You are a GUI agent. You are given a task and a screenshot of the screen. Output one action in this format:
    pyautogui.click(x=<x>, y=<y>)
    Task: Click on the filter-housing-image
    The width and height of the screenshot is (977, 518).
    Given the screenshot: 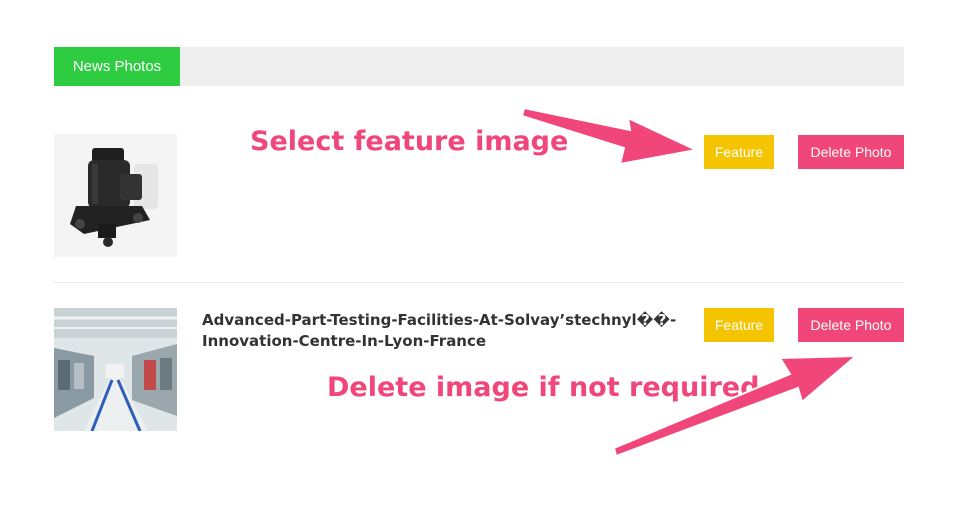 What is the action you would take?
    pyautogui.click(x=115, y=195)
    